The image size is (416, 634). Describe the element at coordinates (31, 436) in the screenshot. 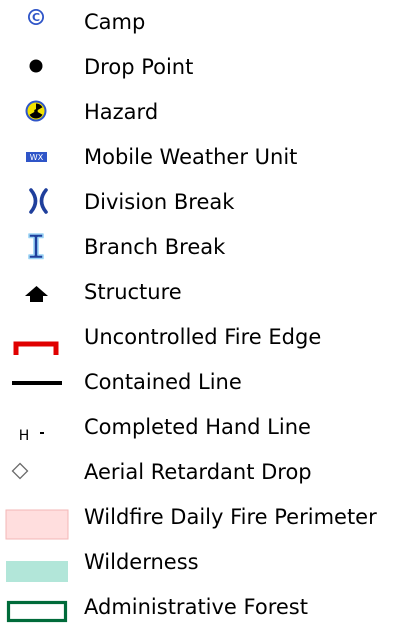

I see `hand-line-icon: H` at that location.